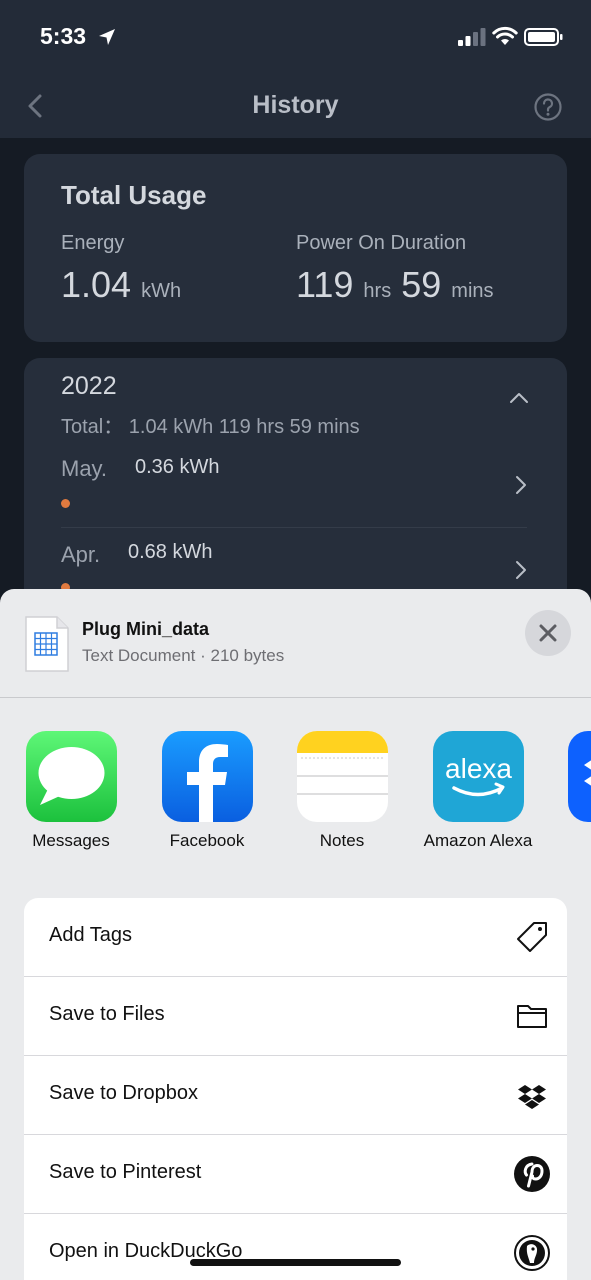  I want to click on action-save-to-files: Save to Files, so click(295, 1016).